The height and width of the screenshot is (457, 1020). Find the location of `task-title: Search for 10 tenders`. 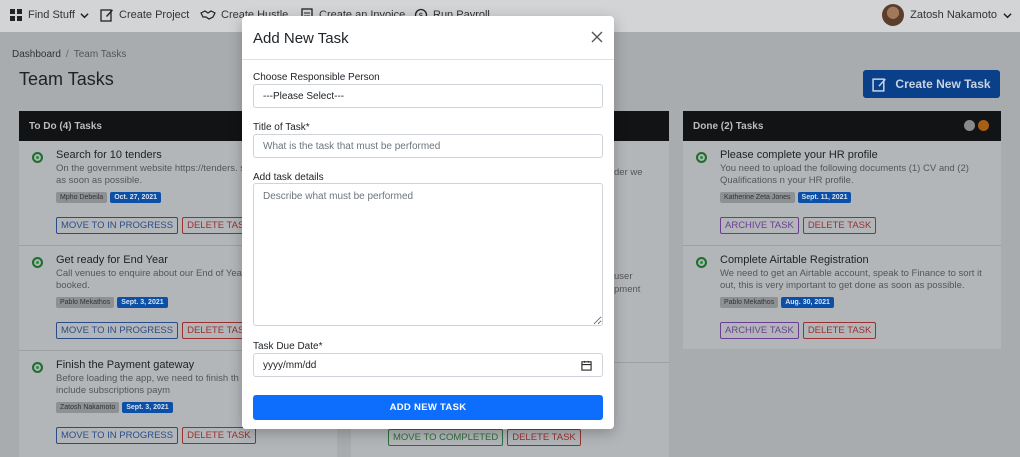

task-title: Search for 10 tenders is located at coordinates (109, 155).